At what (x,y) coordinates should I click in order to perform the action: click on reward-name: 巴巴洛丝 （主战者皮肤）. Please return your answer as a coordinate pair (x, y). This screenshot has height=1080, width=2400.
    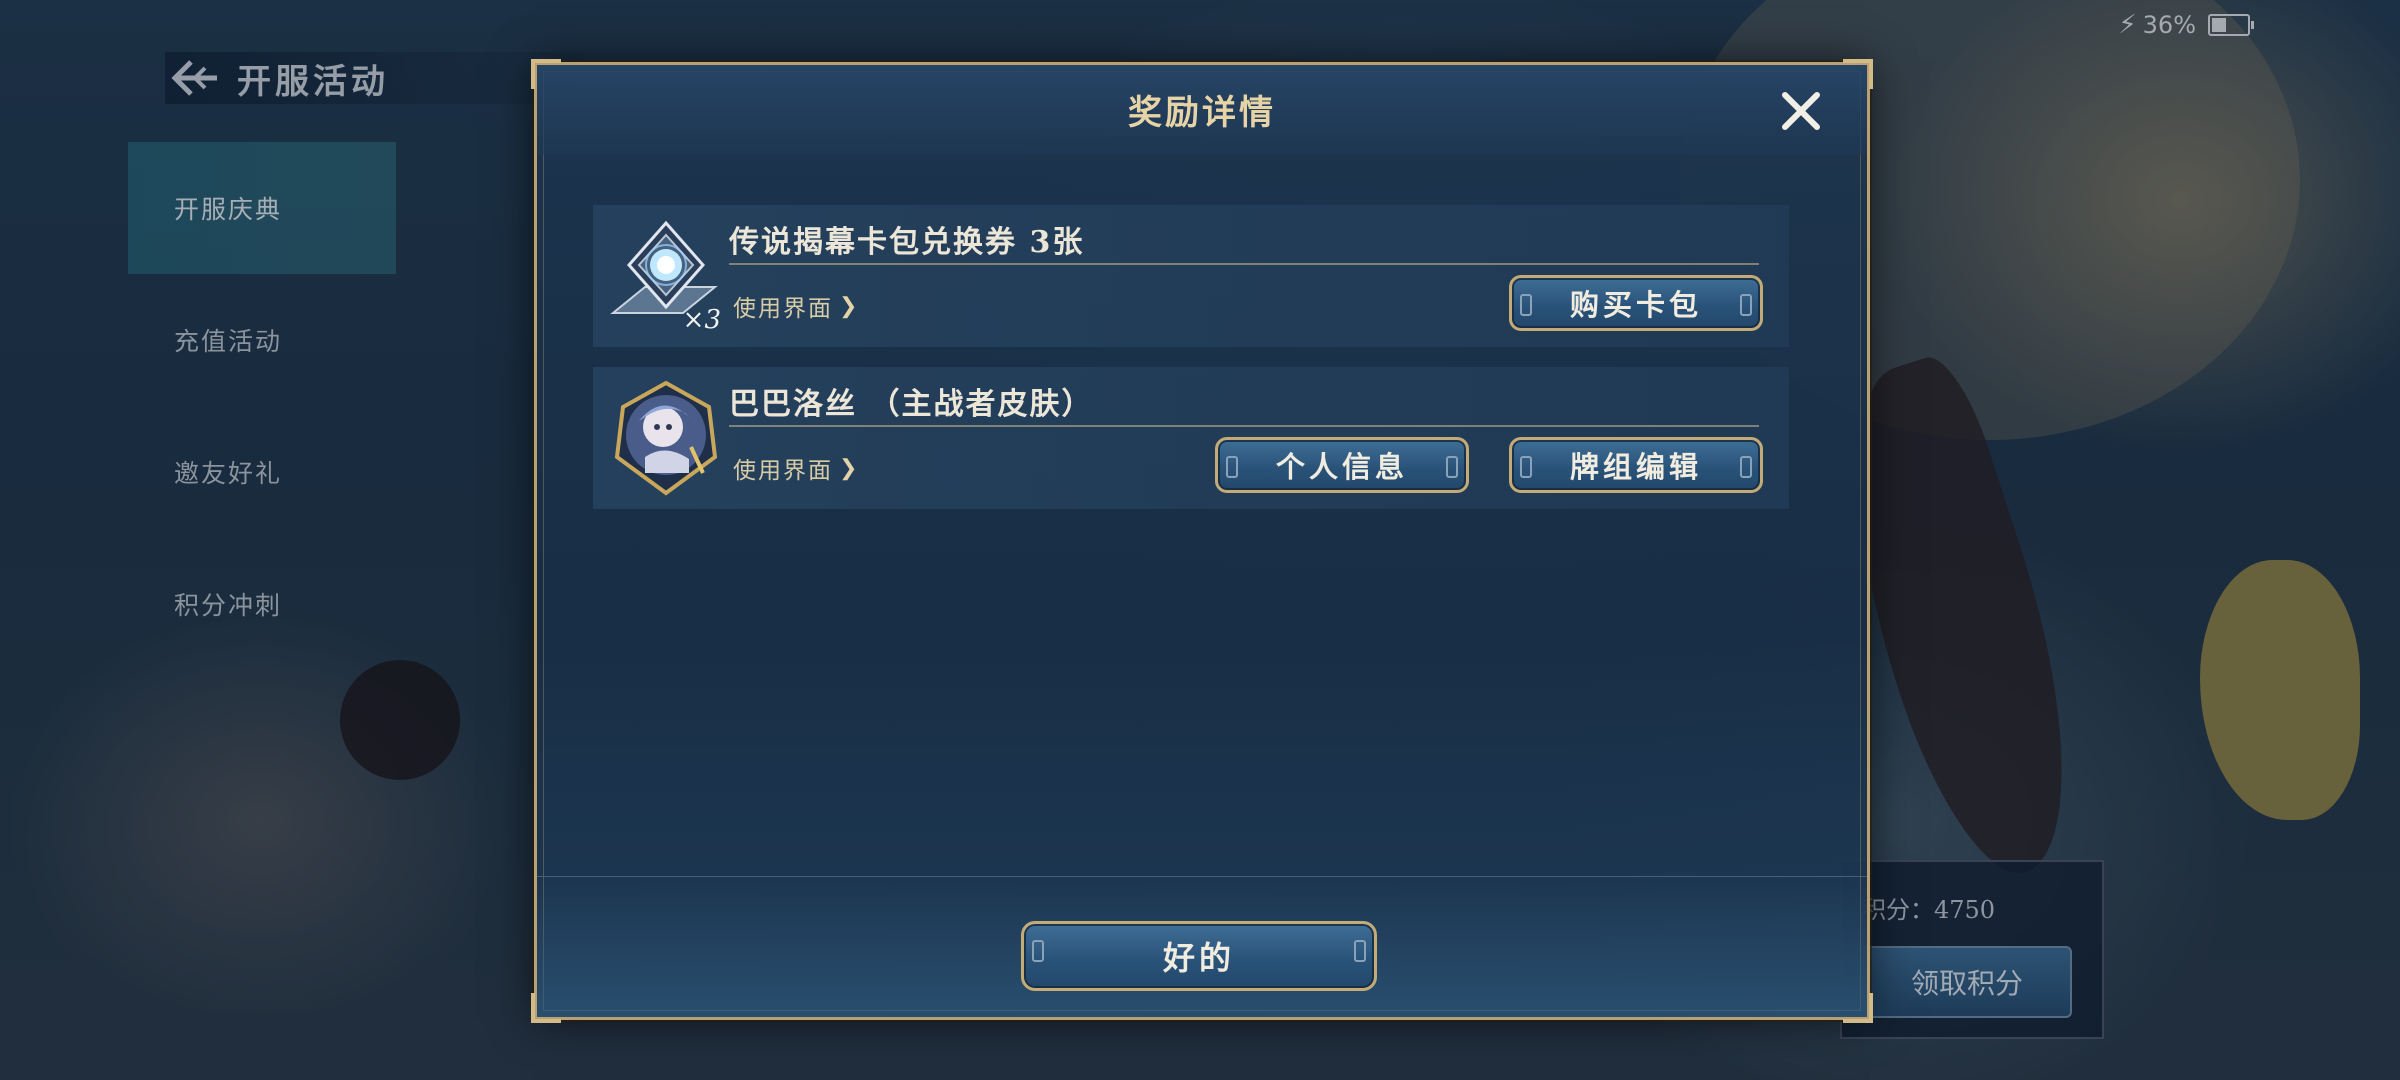
    Looking at the image, I should click on (911, 404).